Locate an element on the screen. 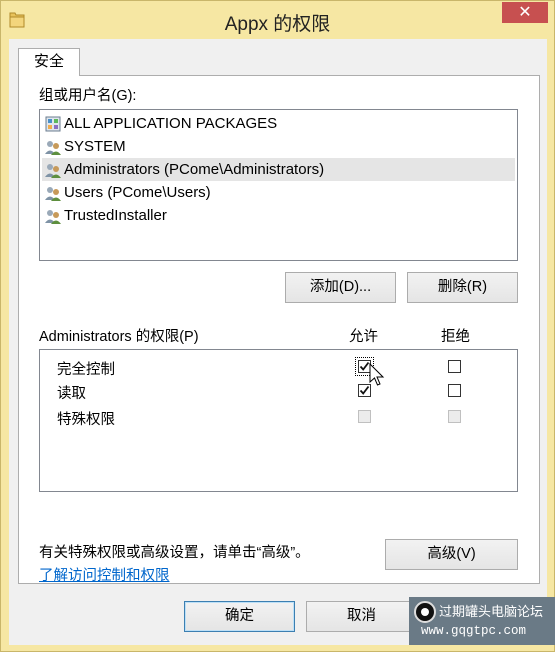 The height and width of the screenshot is (652, 555). principal-name: SYSTEM is located at coordinates (95, 146).